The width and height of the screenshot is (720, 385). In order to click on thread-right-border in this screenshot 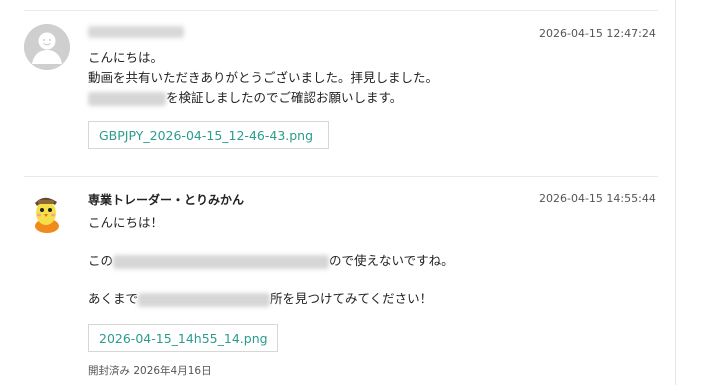, I will do `click(675, 192)`.